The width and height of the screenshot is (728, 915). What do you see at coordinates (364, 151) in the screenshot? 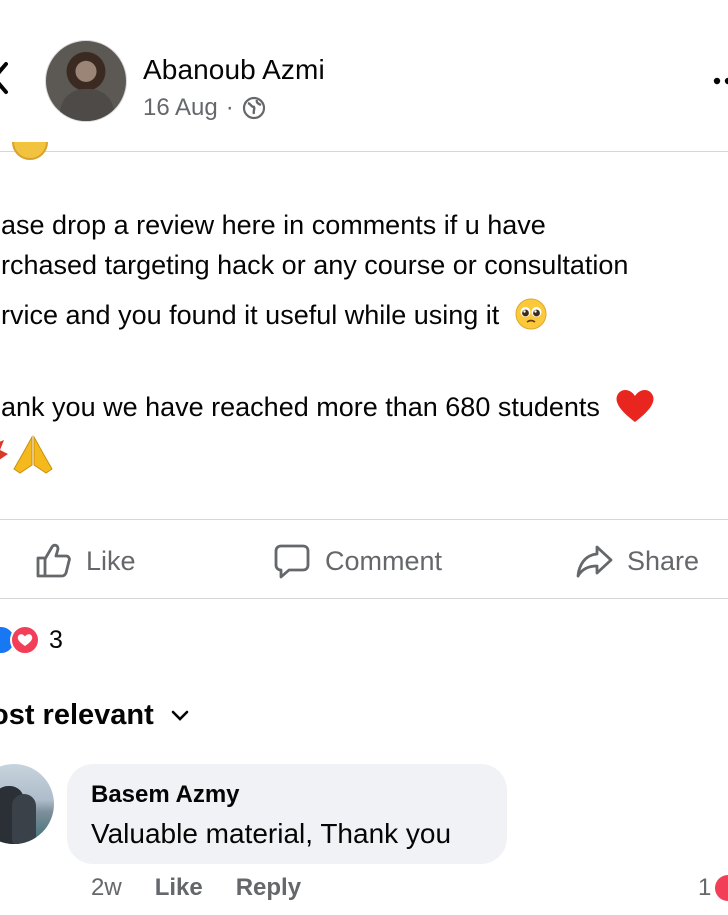
I see `header-divider` at bounding box center [364, 151].